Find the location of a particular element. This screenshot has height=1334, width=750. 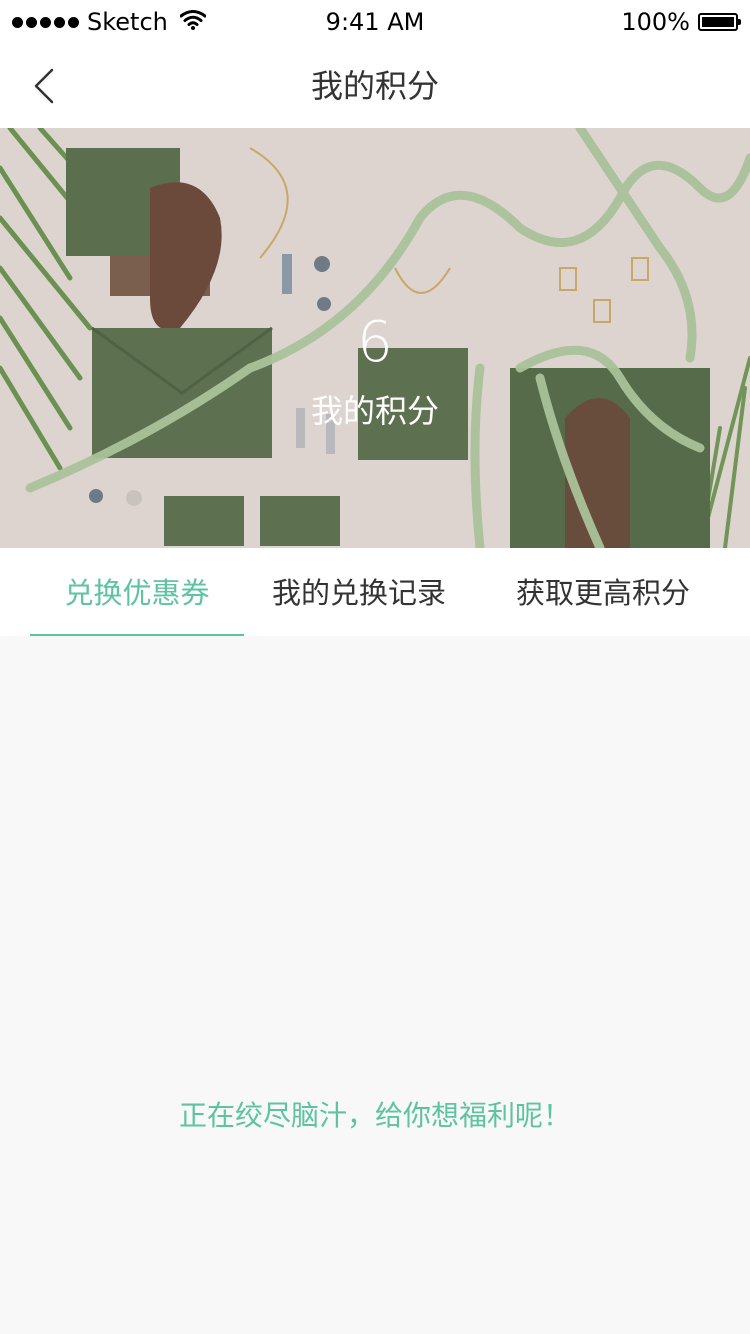

tab-redeem-history: 我的兑换记录 is located at coordinates (359, 592).